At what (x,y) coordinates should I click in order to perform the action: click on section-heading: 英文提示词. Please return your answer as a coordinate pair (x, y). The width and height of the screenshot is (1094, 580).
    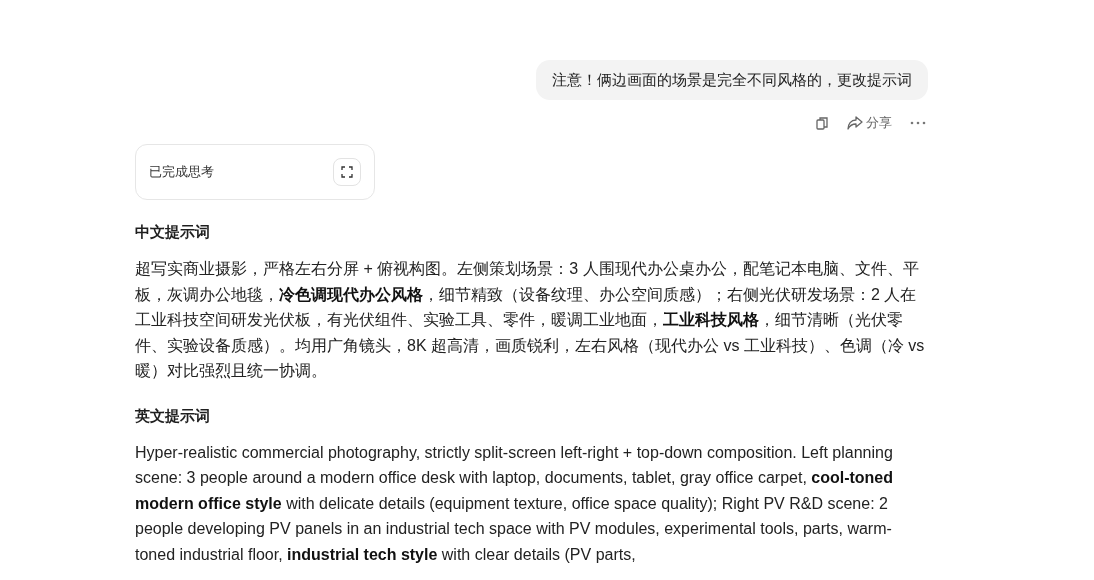
    Looking at the image, I should click on (173, 415).